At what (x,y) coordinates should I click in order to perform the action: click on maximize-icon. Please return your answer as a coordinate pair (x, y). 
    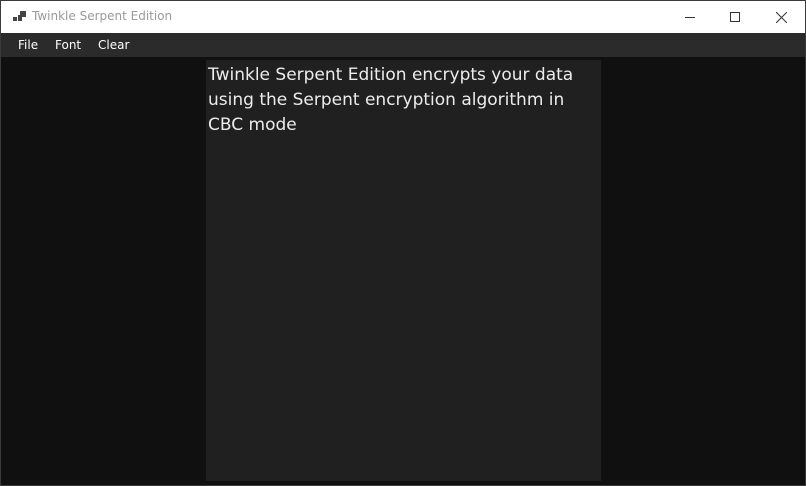
    Looking at the image, I should click on (735, 17).